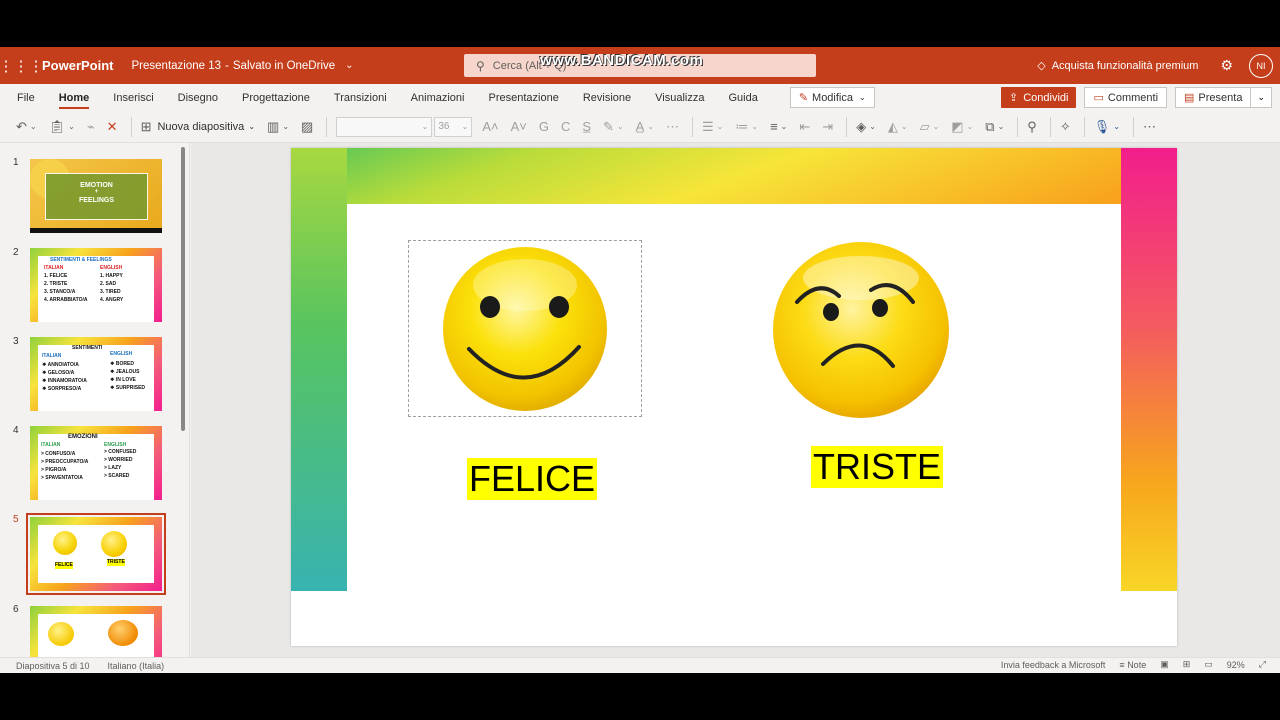 The height and width of the screenshot is (720, 1280). Describe the element at coordinates (22, 65) in the screenshot. I see `app-launcher-icon: ⋮⋮⋮` at that location.